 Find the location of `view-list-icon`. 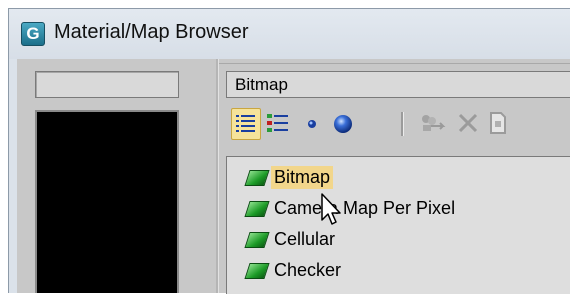

view-list-icon is located at coordinates (245, 123).